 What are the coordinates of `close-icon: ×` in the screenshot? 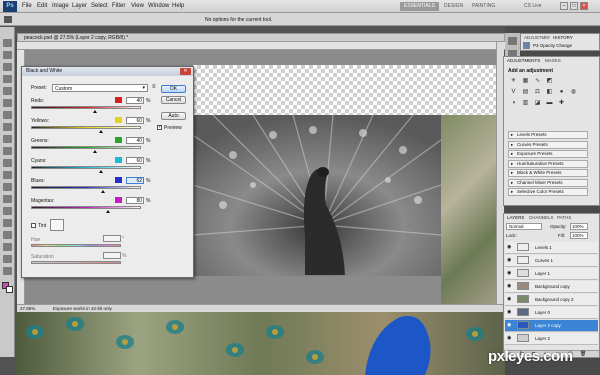 It's located at (584, 6).